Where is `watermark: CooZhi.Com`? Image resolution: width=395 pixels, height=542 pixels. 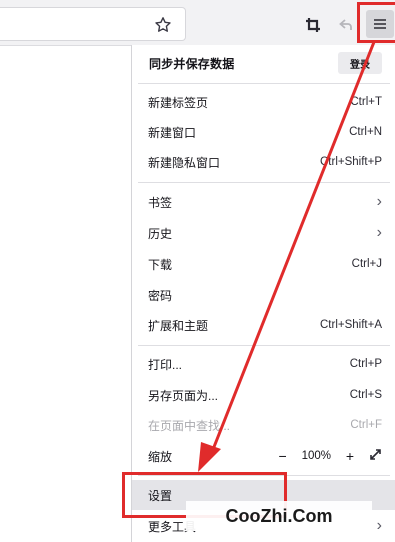 watermark: CooZhi.Com is located at coordinates (279, 516).